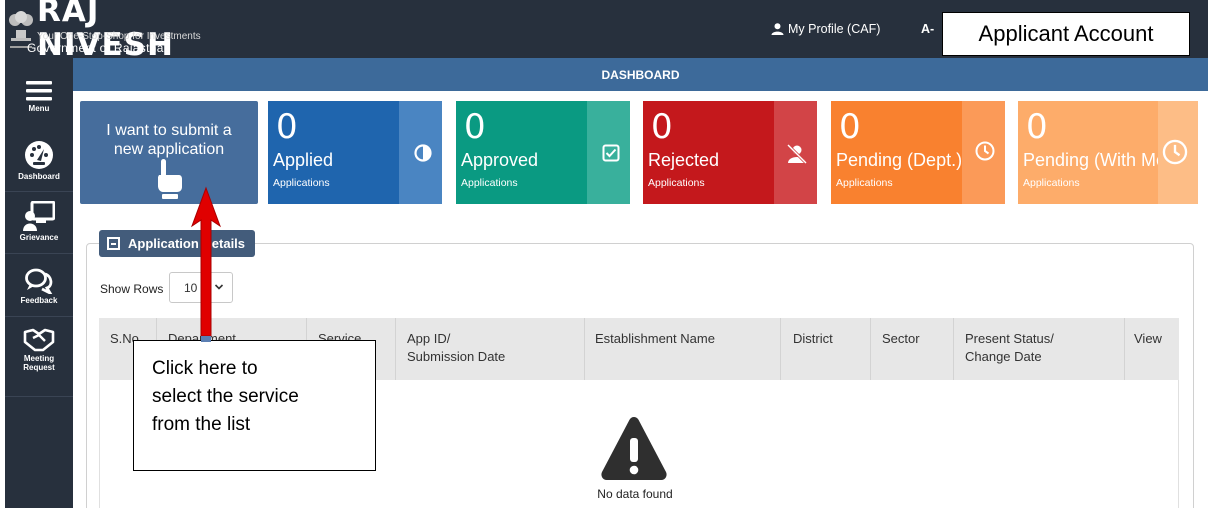  I want to click on column-header-sector: Sector, so click(901, 339).